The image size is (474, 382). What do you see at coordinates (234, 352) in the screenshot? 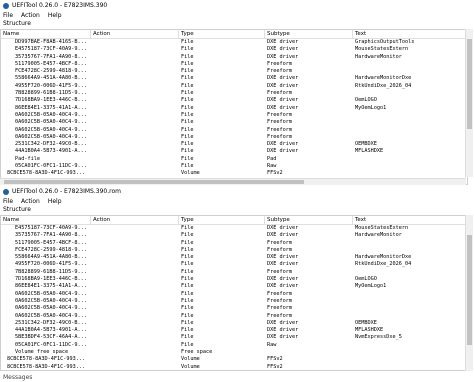
I see `tree-row: Volume free space Free space` at bounding box center [234, 352].